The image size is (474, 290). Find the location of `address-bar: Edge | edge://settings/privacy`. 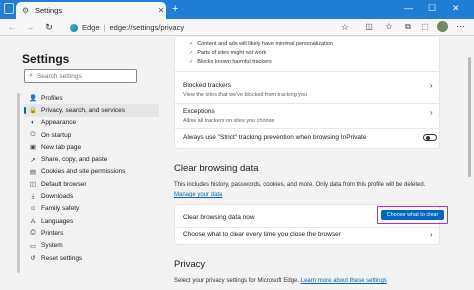

address-bar: Edge | edge://settings/privacy is located at coordinates (200, 27).